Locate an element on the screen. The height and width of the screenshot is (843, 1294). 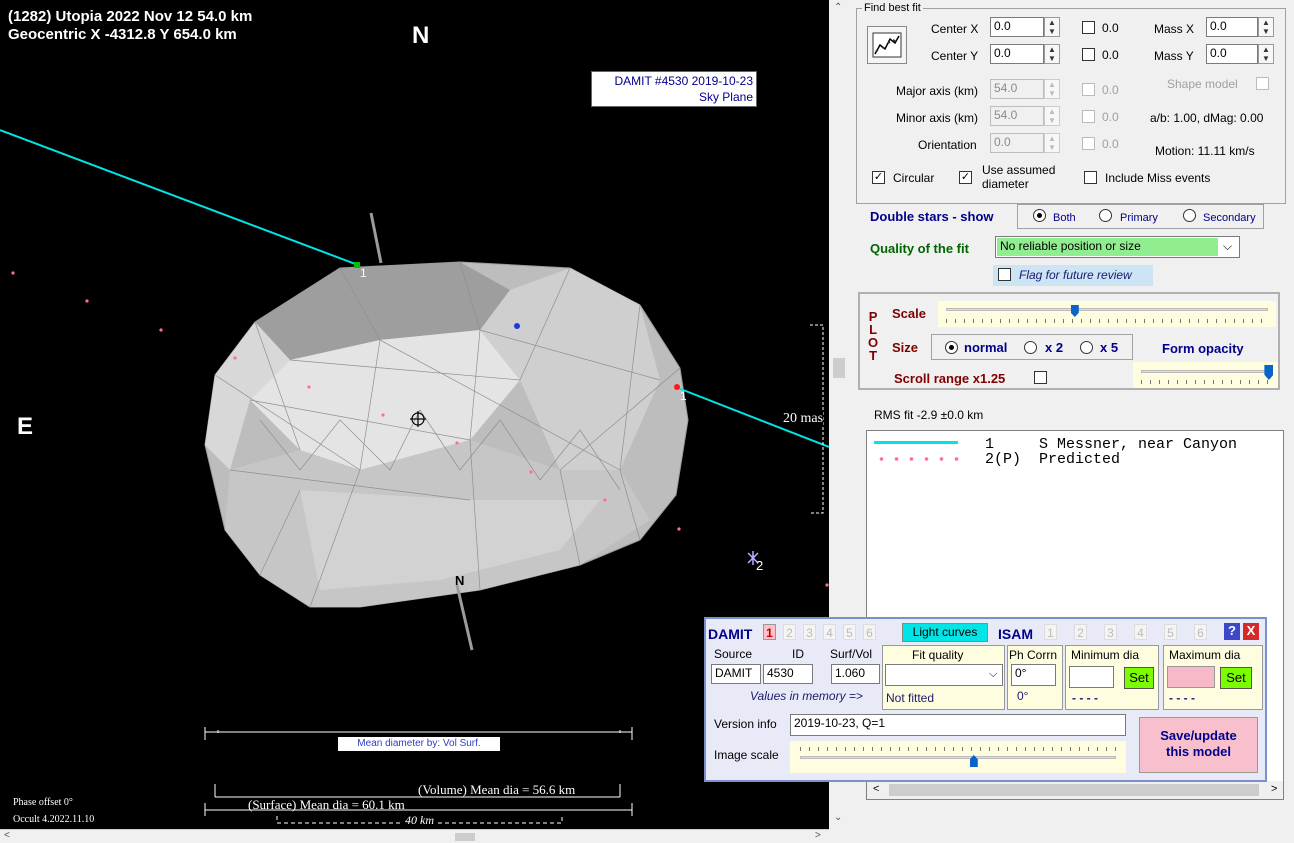
rms-fit-text: RMS fit -2.9 ±0.0 km is located at coordinates (929, 415).